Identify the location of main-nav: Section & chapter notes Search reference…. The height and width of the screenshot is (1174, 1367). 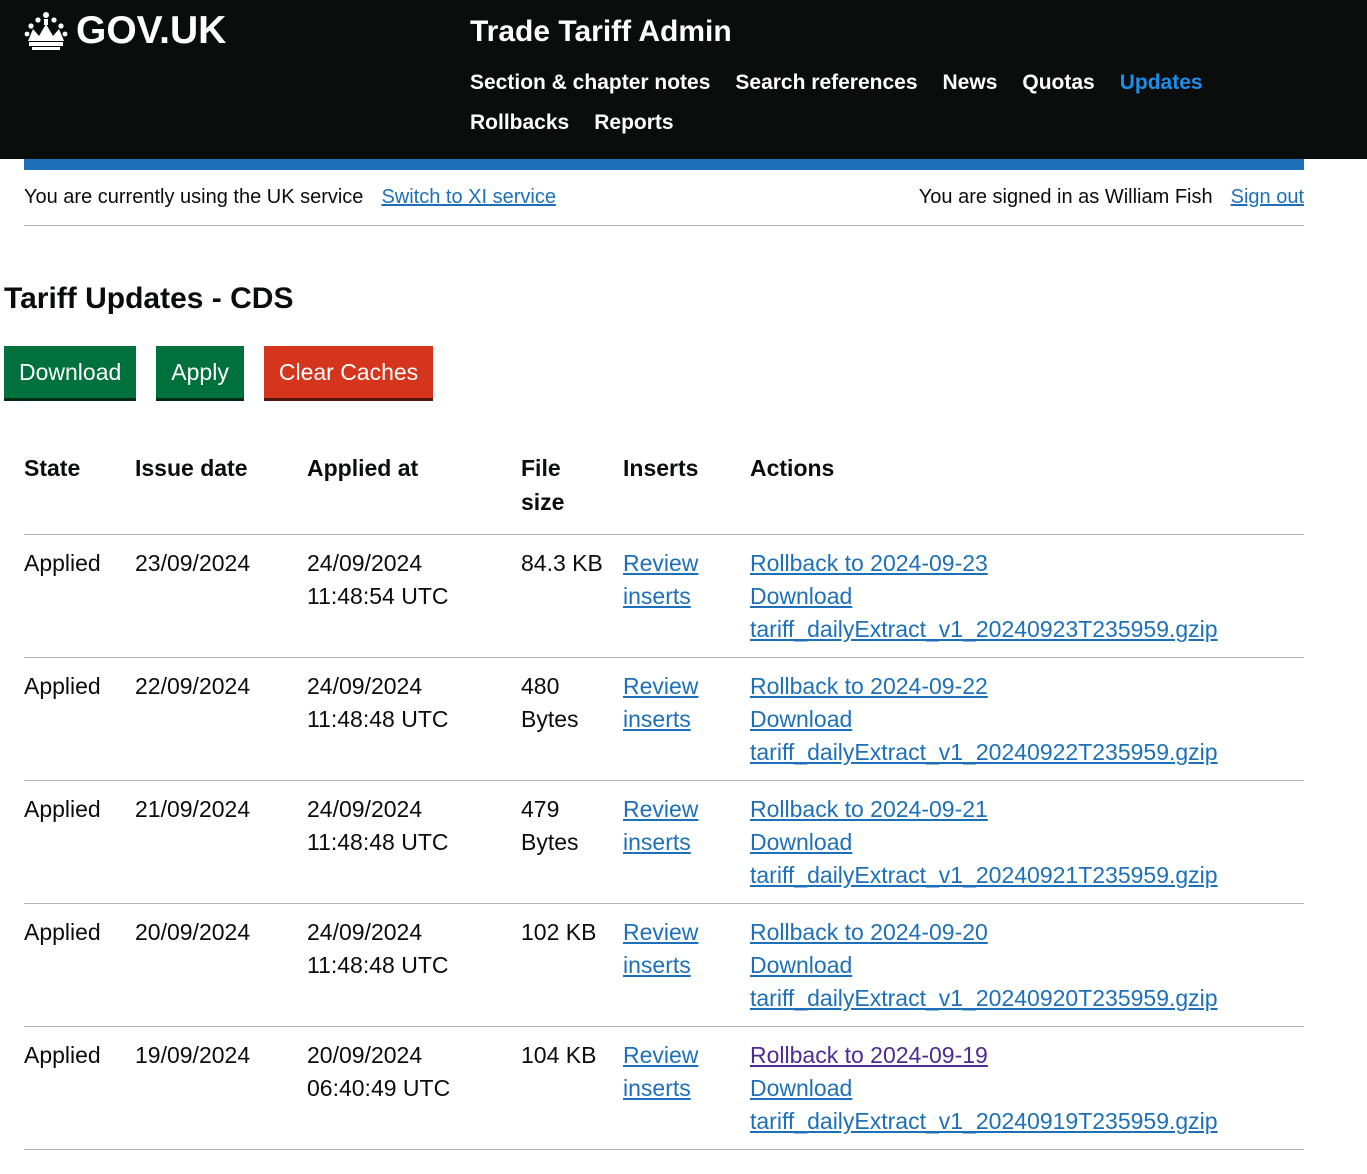
(850, 103).